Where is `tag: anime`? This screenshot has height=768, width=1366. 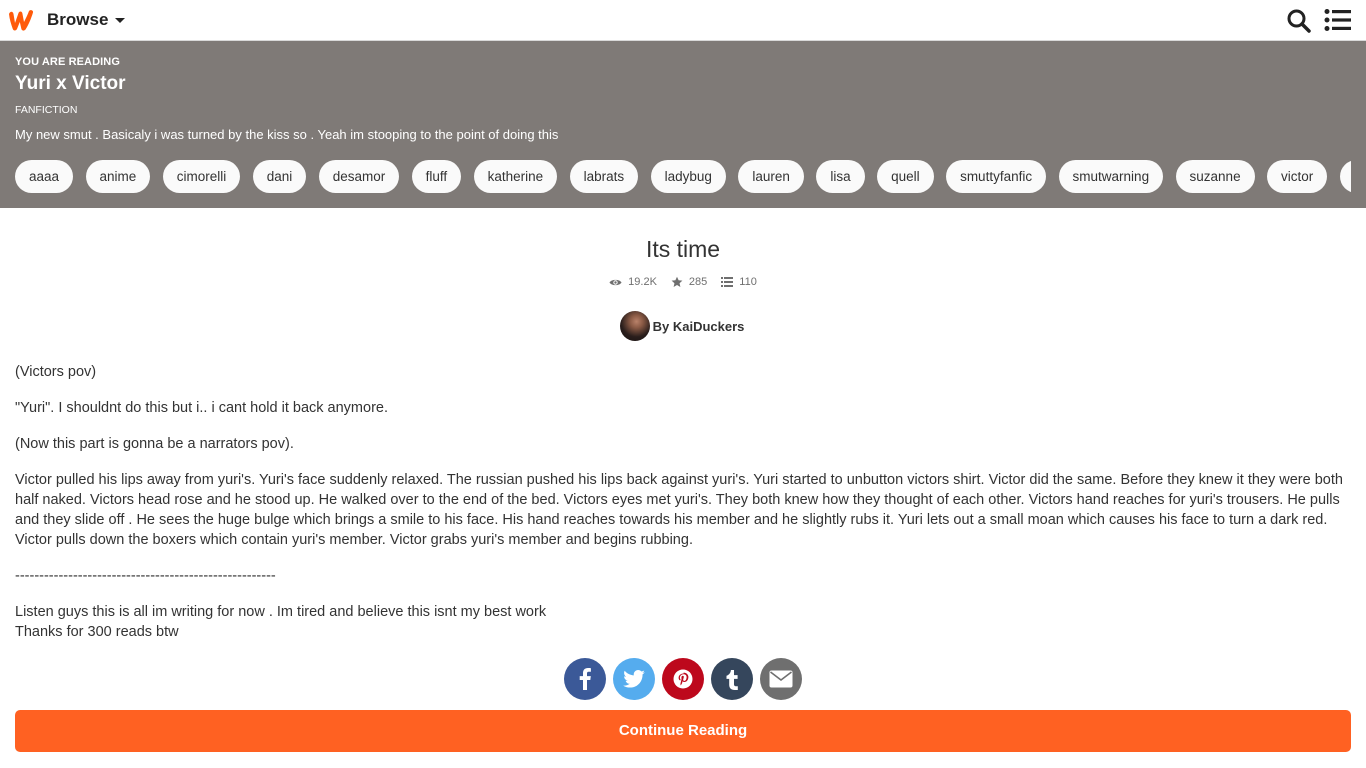
tag: anime is located at coordinates (118, 176).